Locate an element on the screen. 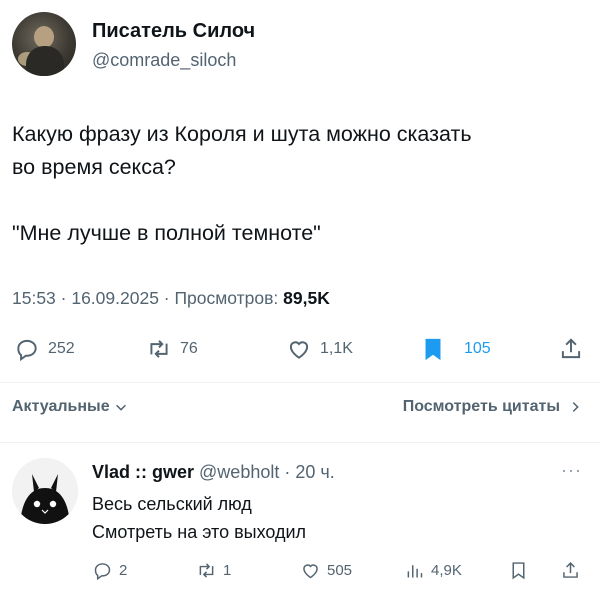  like-button: 1,1K is located at coordinates (319, 349).